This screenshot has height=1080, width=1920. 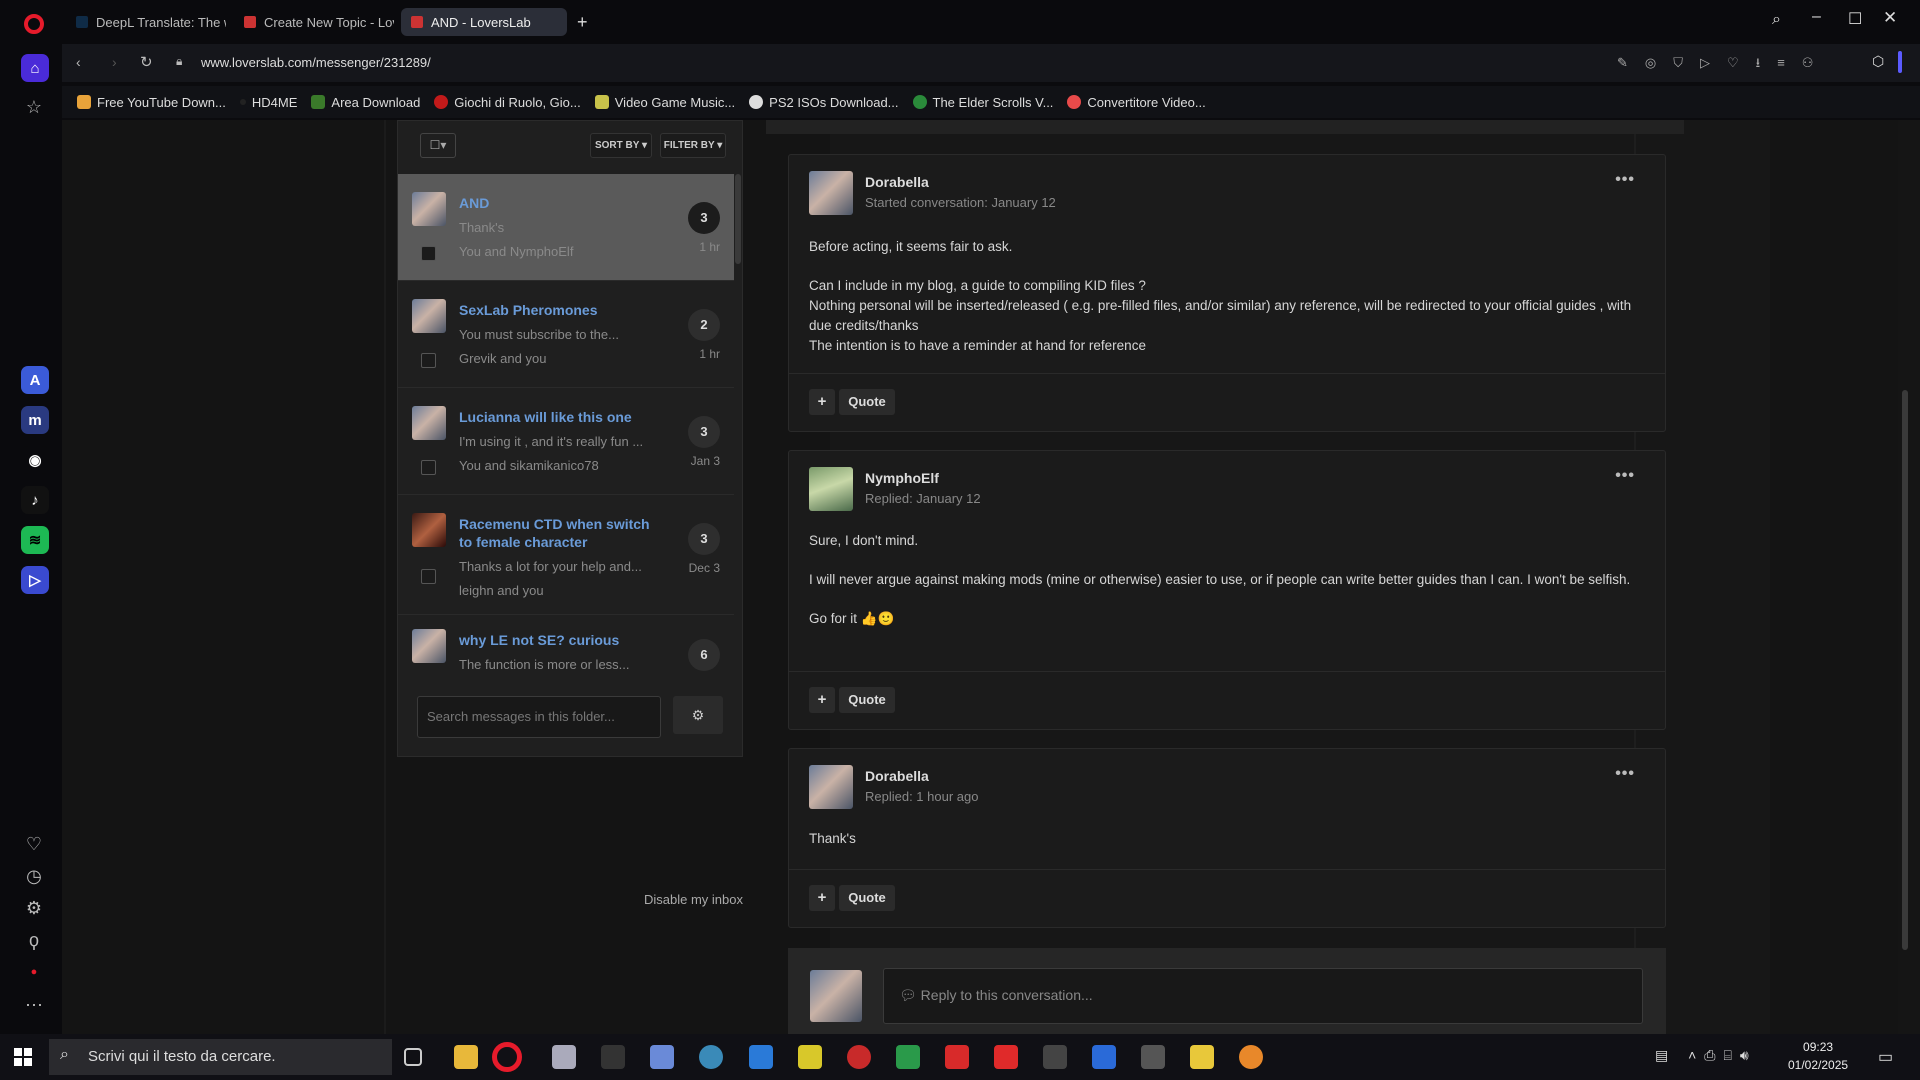 What do you see at coordinates (34, 876) in the screenshot?
I see `history-icon: ◷` at bounding box center [34, 876].